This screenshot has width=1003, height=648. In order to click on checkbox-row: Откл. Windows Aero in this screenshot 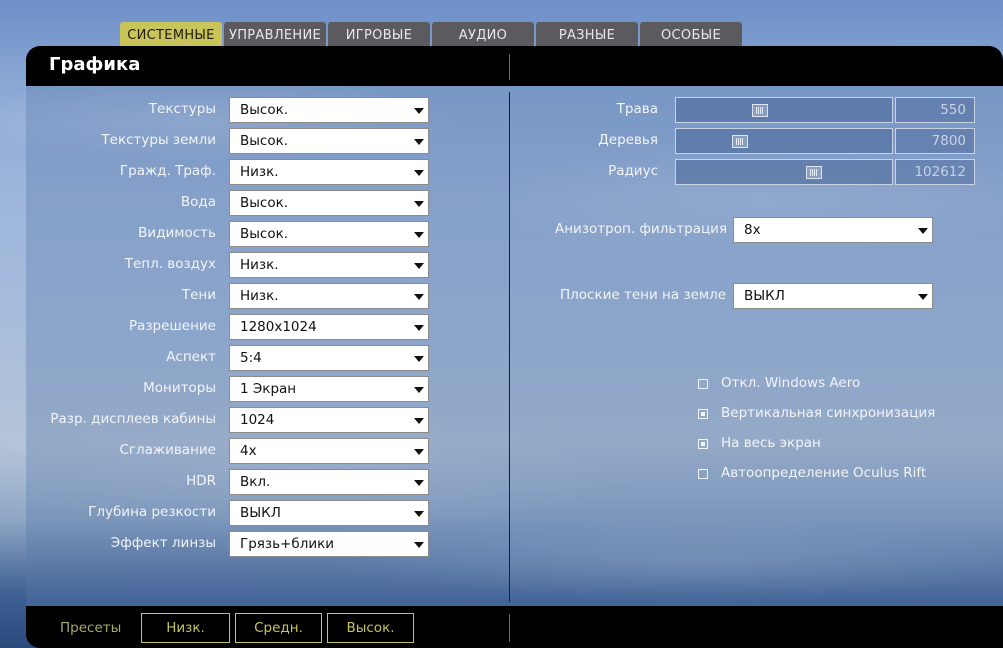, I will do `click(848, 385)`.